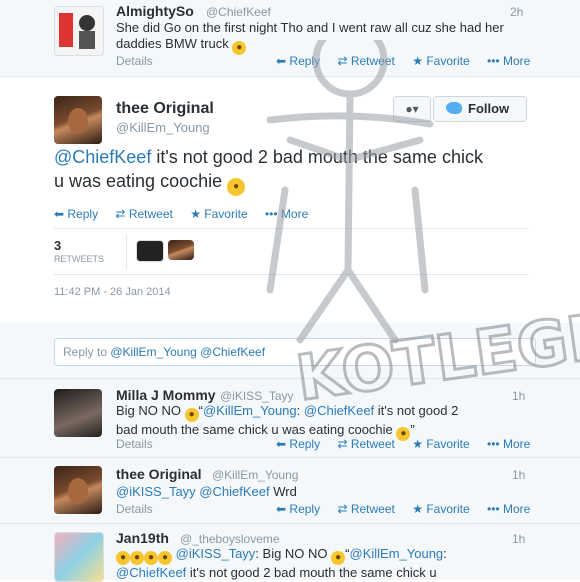 This screenshot has height=582, width=580. I want to click on tweet-time: 2h, so click(516, 12).